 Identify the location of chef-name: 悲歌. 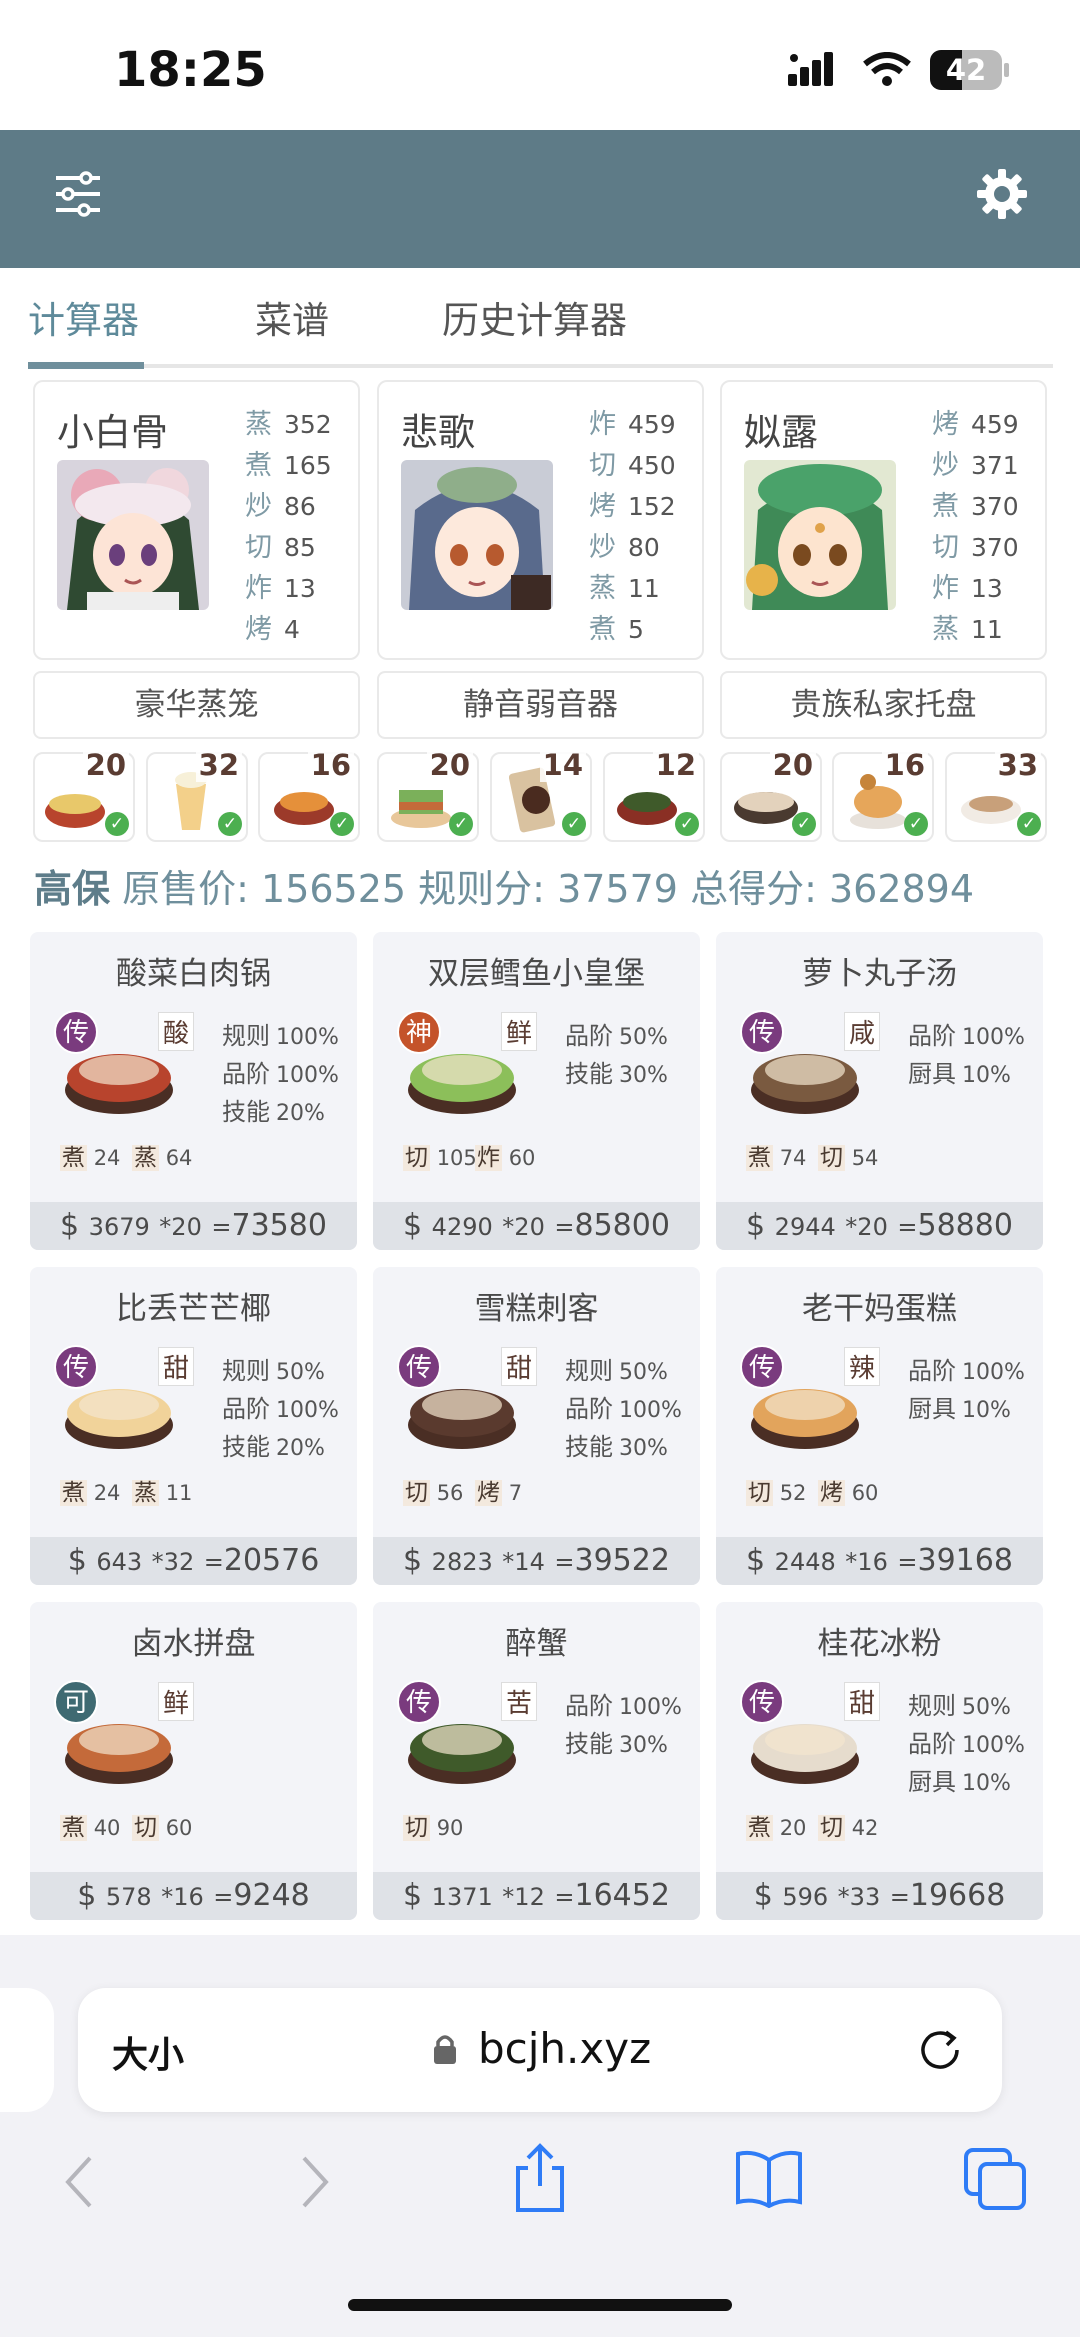
(438, 432).